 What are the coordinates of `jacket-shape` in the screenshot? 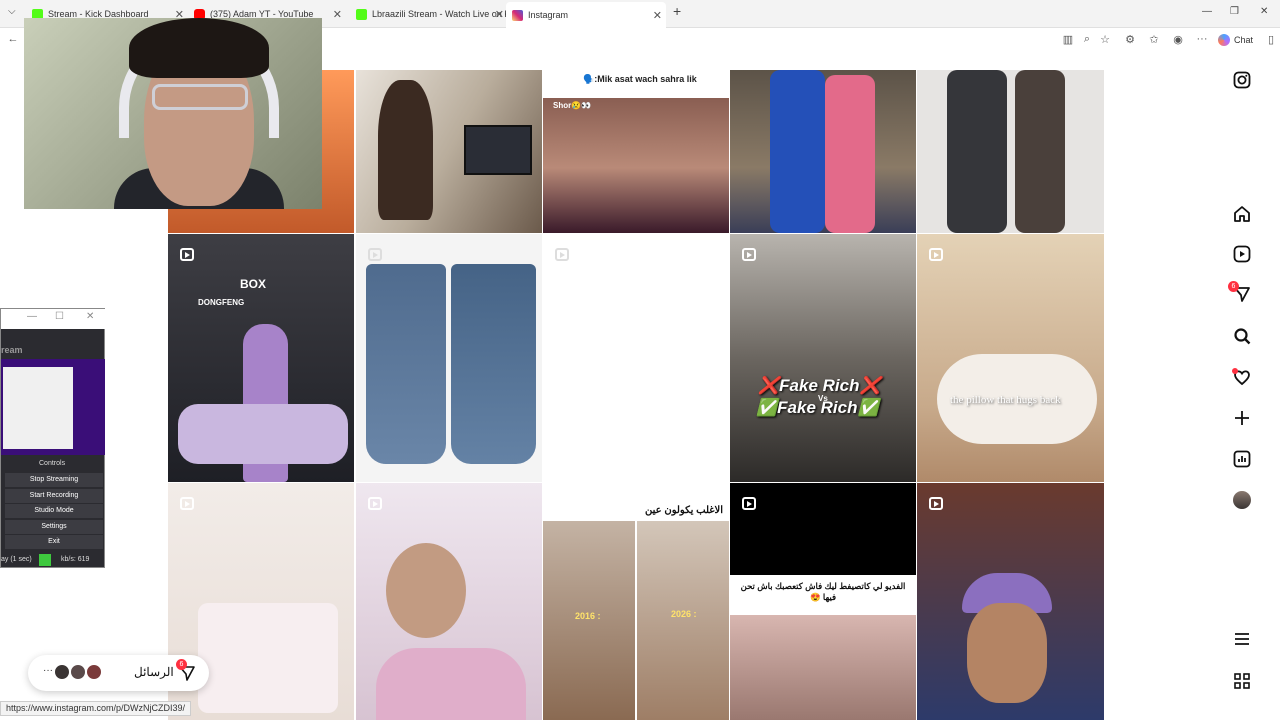 It's located at (977, 151).